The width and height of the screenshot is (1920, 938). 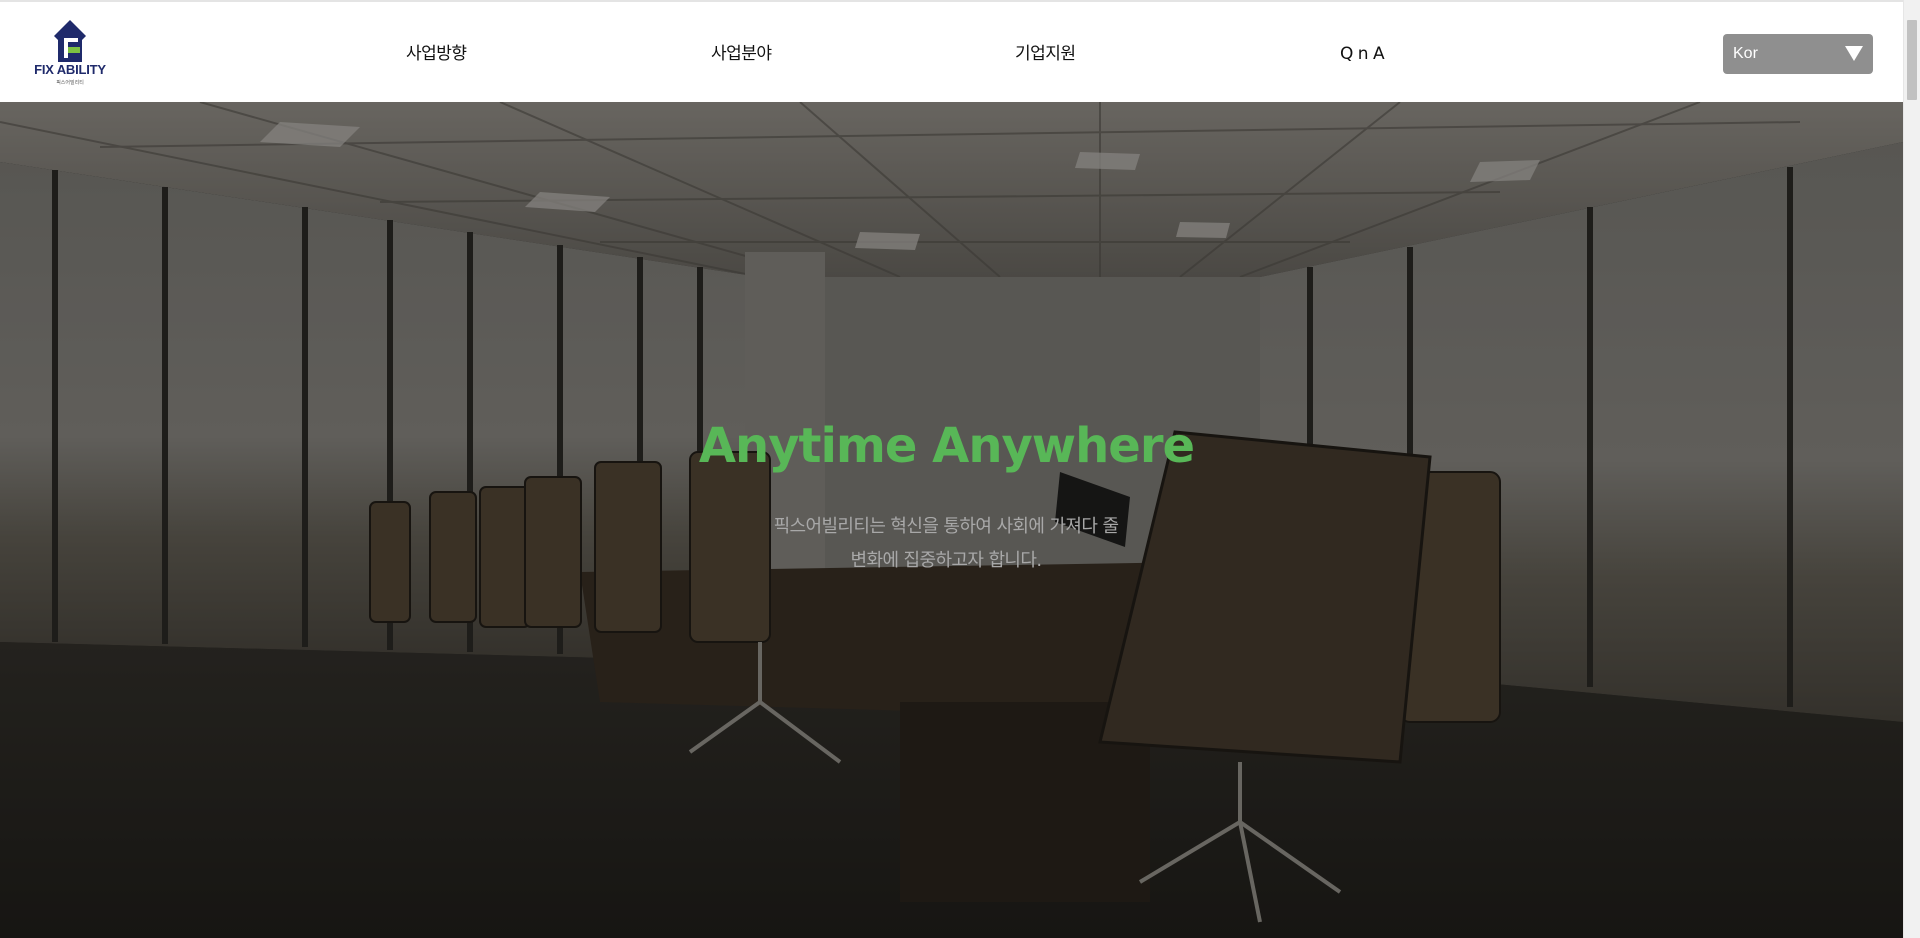 I want to click on logo-subtext: 픽스어빌리티, so click(x=70, y=83).